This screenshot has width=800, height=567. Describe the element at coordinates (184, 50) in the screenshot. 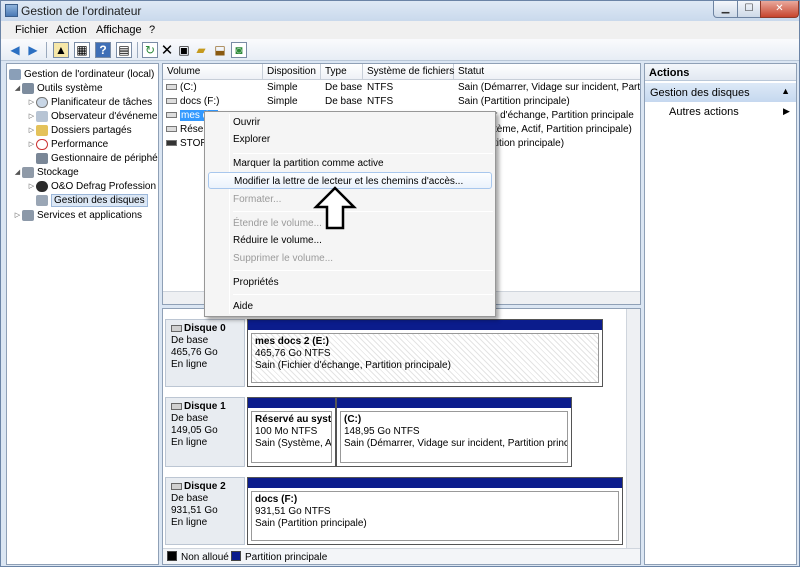

I see `properties-sheet-icon: ▣` at that location.